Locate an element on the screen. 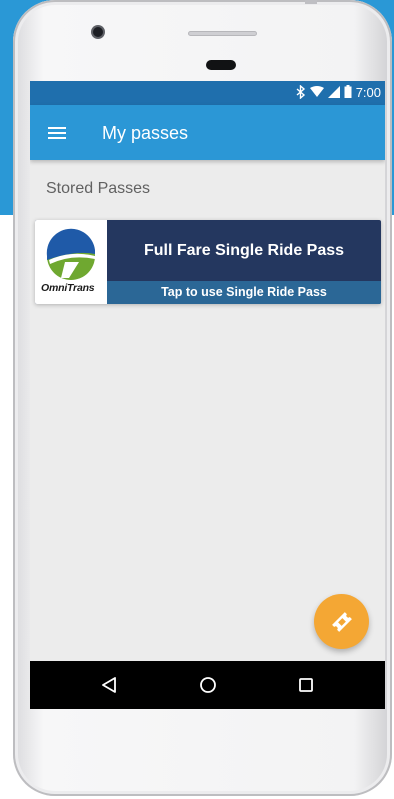  home-icon is located at coordinates (208, 685).